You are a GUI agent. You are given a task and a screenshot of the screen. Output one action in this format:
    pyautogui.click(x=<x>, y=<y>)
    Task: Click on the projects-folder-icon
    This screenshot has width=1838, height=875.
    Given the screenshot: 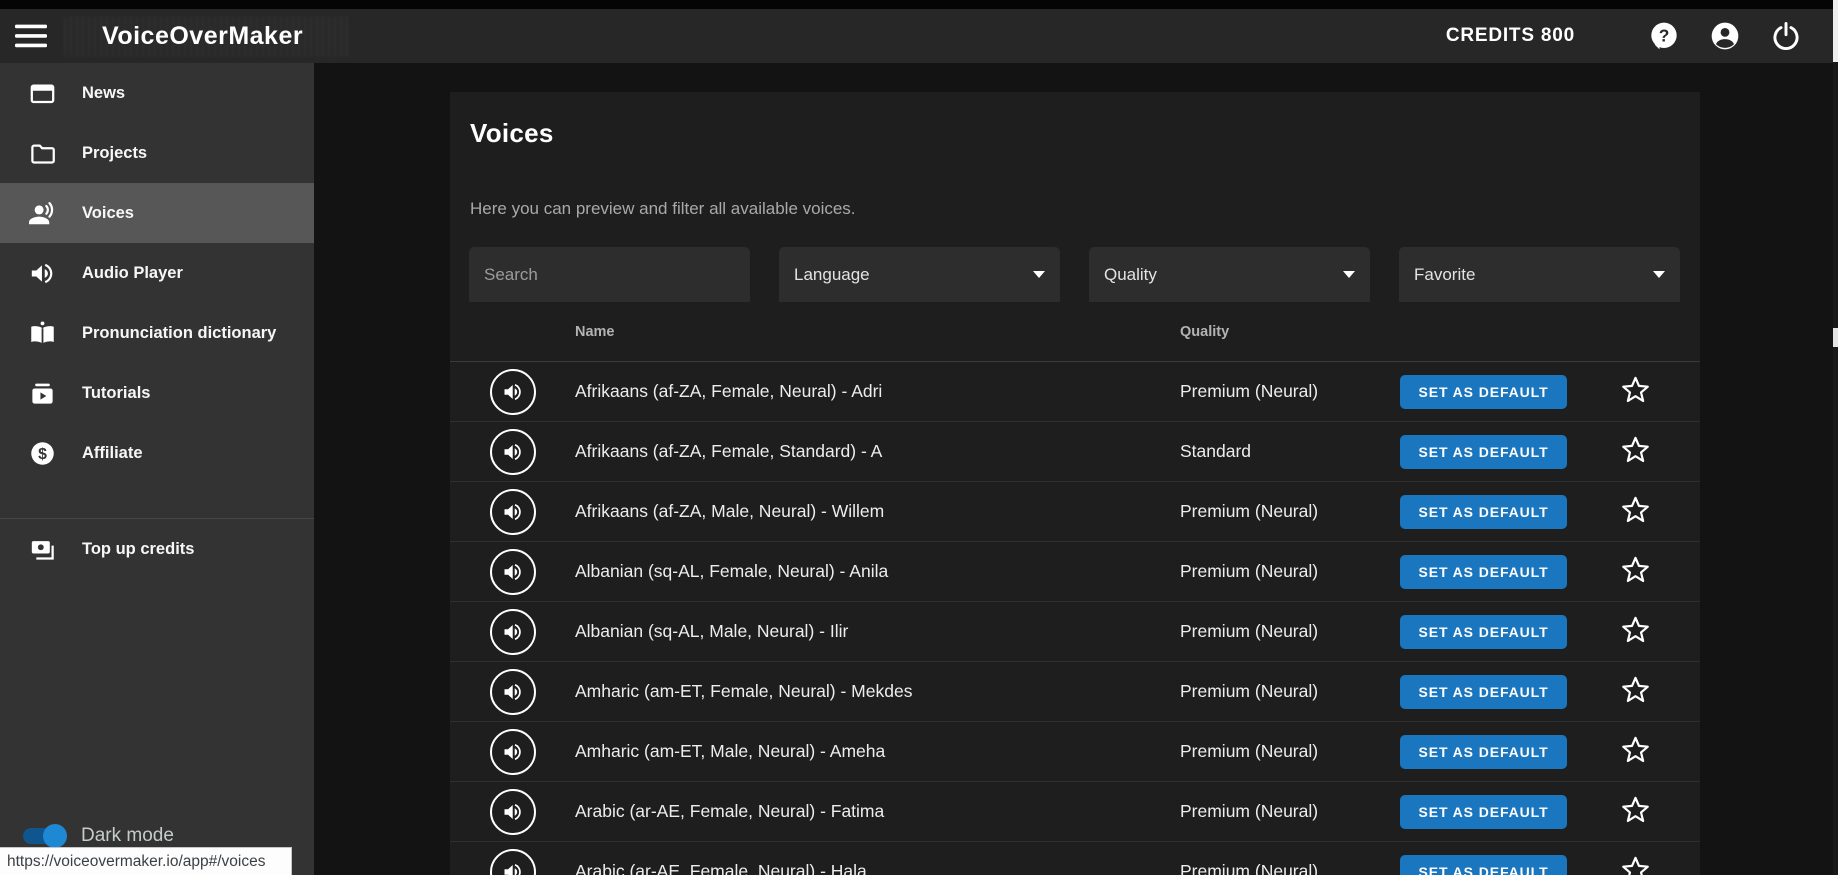 What is the action you would take?
    pyautogui.click(x=43, y=154)
    